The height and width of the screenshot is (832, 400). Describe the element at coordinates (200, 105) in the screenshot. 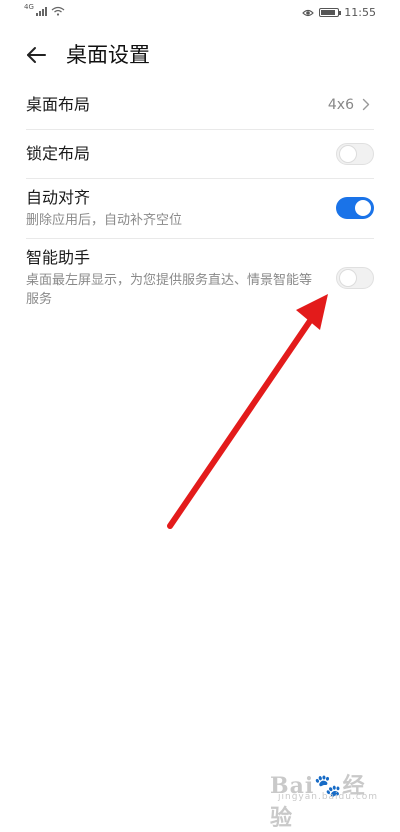

I see `setting-desktop-layout: 桌面布局 4x6` at that location.